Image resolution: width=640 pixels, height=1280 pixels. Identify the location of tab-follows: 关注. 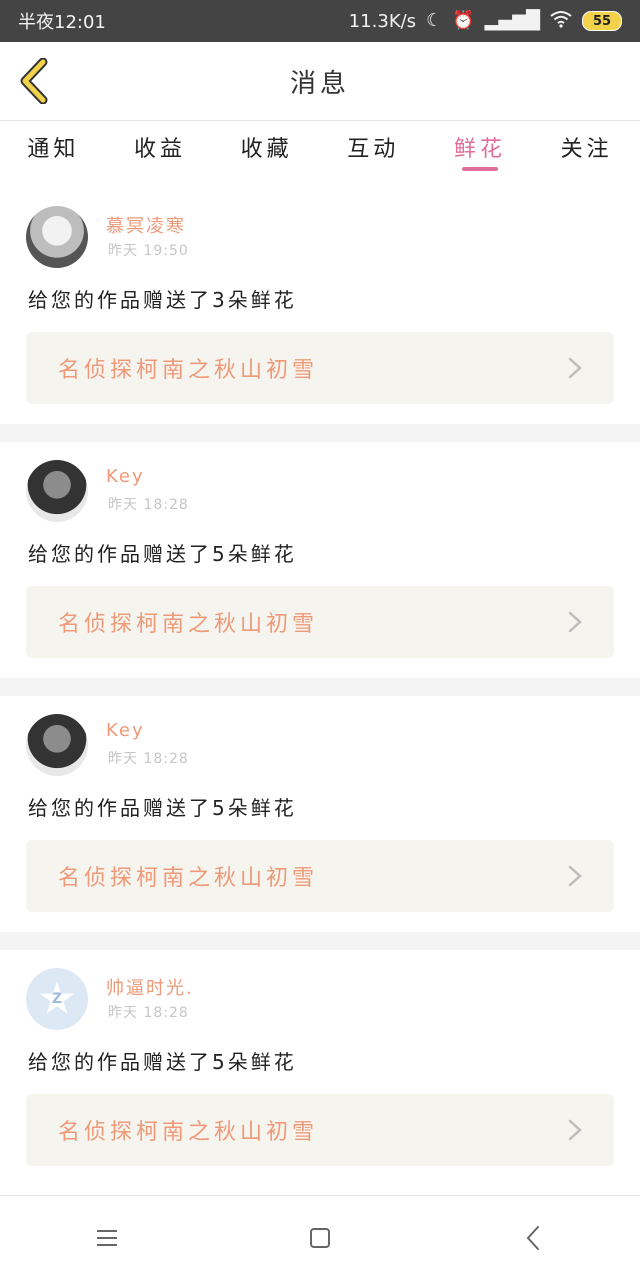
(587, 142).